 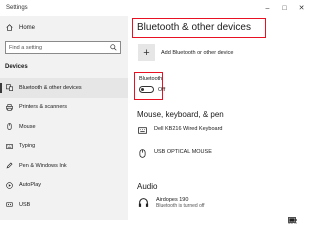 I want to click on device-text: Airdopes 190 Bluetooth is turned off, so click(x=180, y=203).